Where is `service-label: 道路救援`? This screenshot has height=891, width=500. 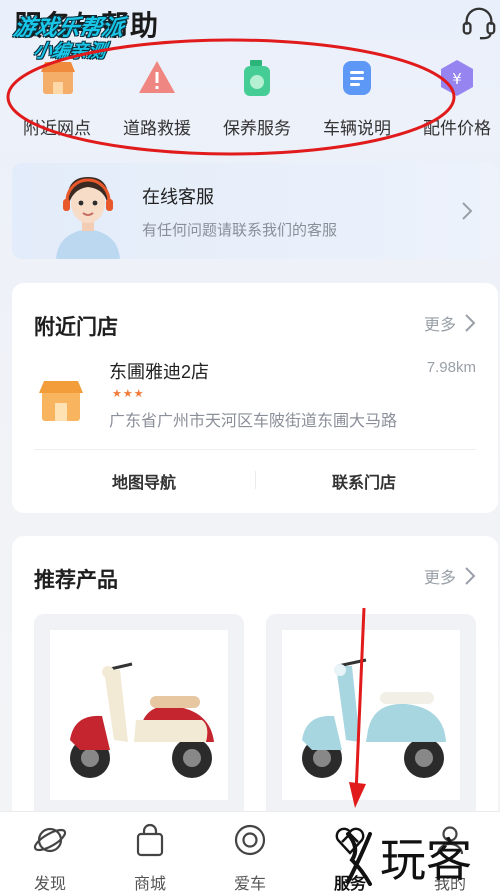 service-label: 道路救援 is located at coordinates (157, 128).